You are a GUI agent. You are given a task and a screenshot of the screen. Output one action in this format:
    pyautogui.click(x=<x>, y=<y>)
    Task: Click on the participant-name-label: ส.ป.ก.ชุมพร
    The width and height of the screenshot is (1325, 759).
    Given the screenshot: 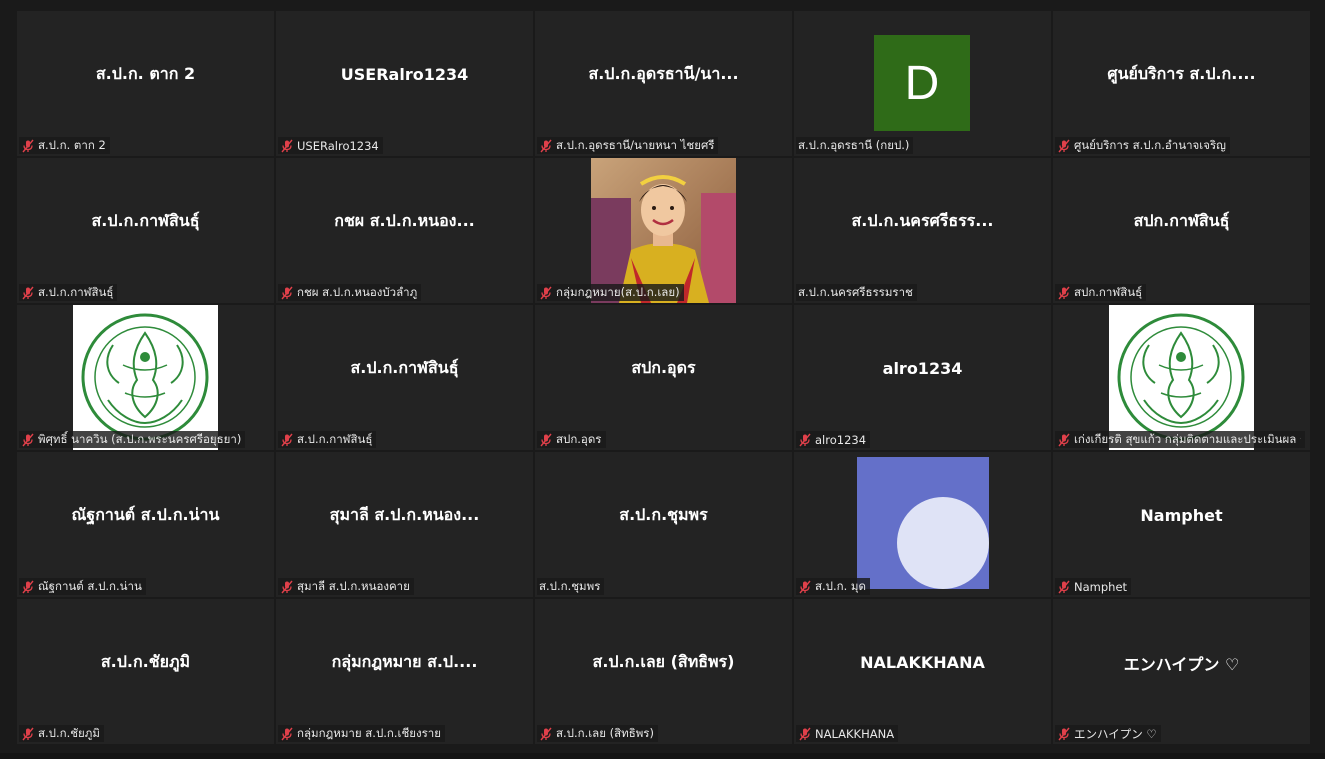 What is the action you would take?
    pyautogui.click(x=571, y=586)
    